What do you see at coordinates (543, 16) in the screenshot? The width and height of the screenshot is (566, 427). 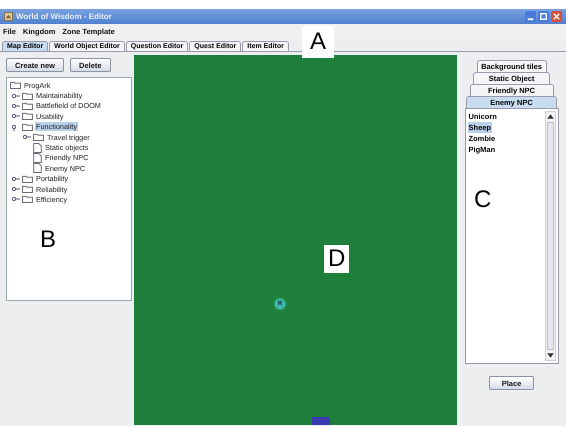 I see `maximize-icon` at bounding box center [543, 16].